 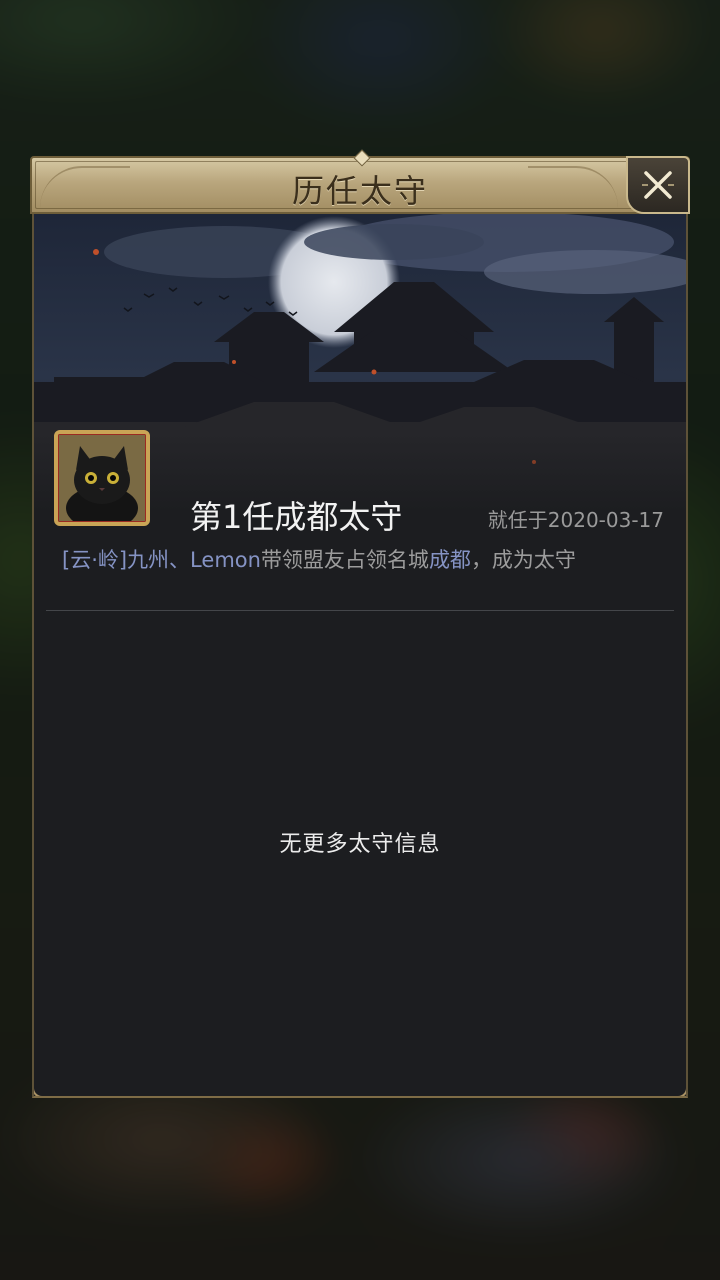 I want to click on close-button, so click(x=658, y=185).